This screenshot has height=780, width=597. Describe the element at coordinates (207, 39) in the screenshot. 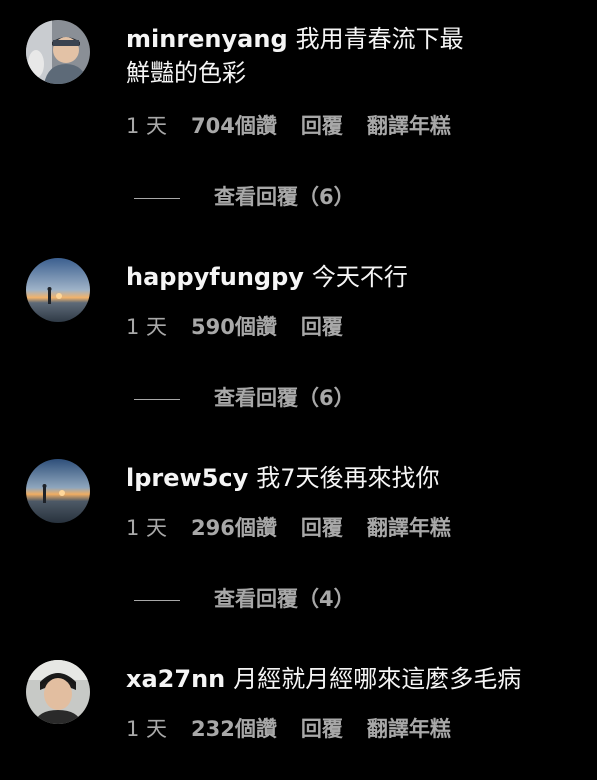

I see `comment-username: minrenyang` at that location.